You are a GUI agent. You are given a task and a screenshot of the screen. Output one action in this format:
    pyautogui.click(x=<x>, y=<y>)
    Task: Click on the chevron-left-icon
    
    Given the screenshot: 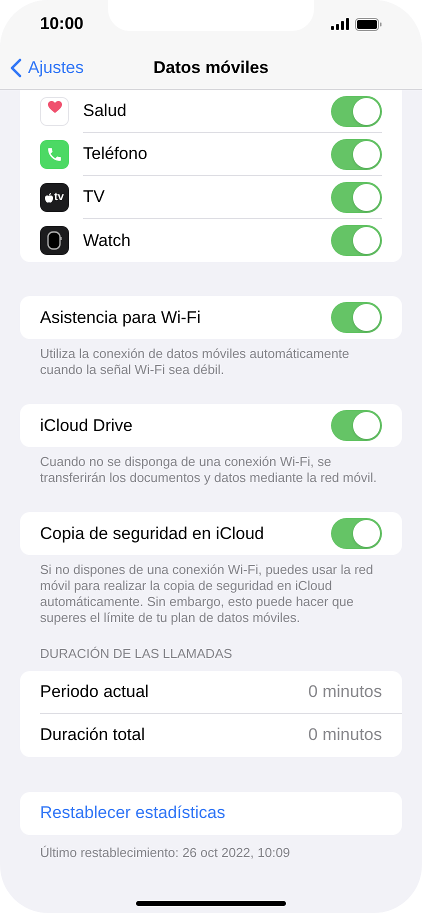 What is the action you would take?
    pyautogui.click(x=16, y=68)
    